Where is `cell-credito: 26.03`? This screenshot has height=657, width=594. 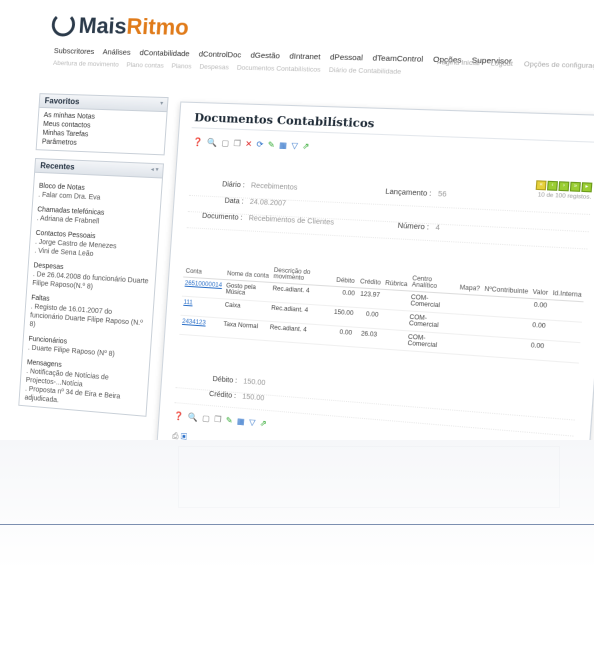
cell-credito: 26.03 is located at coordinates (366, 338).